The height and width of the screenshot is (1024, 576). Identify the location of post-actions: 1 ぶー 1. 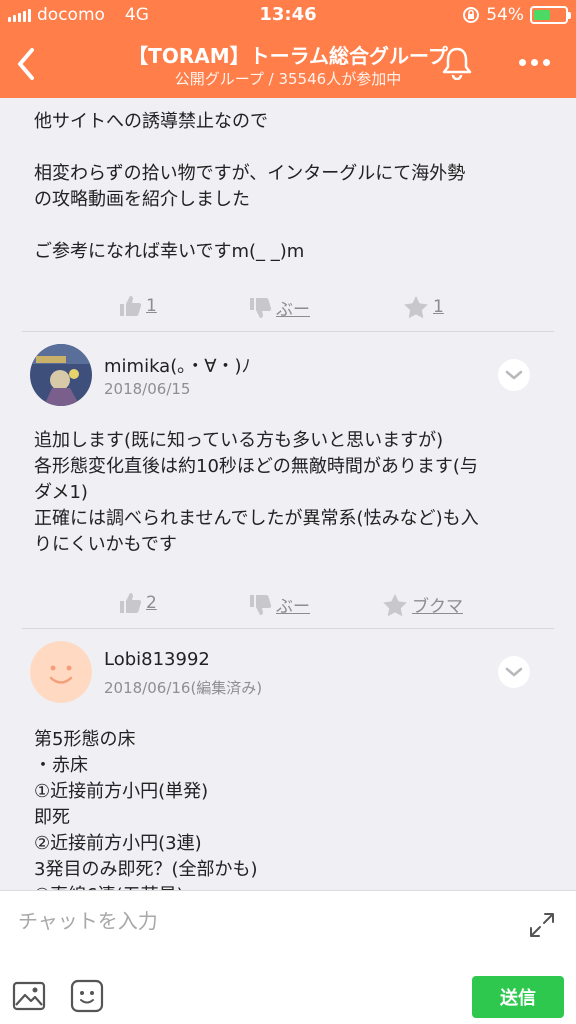
(288, 309).